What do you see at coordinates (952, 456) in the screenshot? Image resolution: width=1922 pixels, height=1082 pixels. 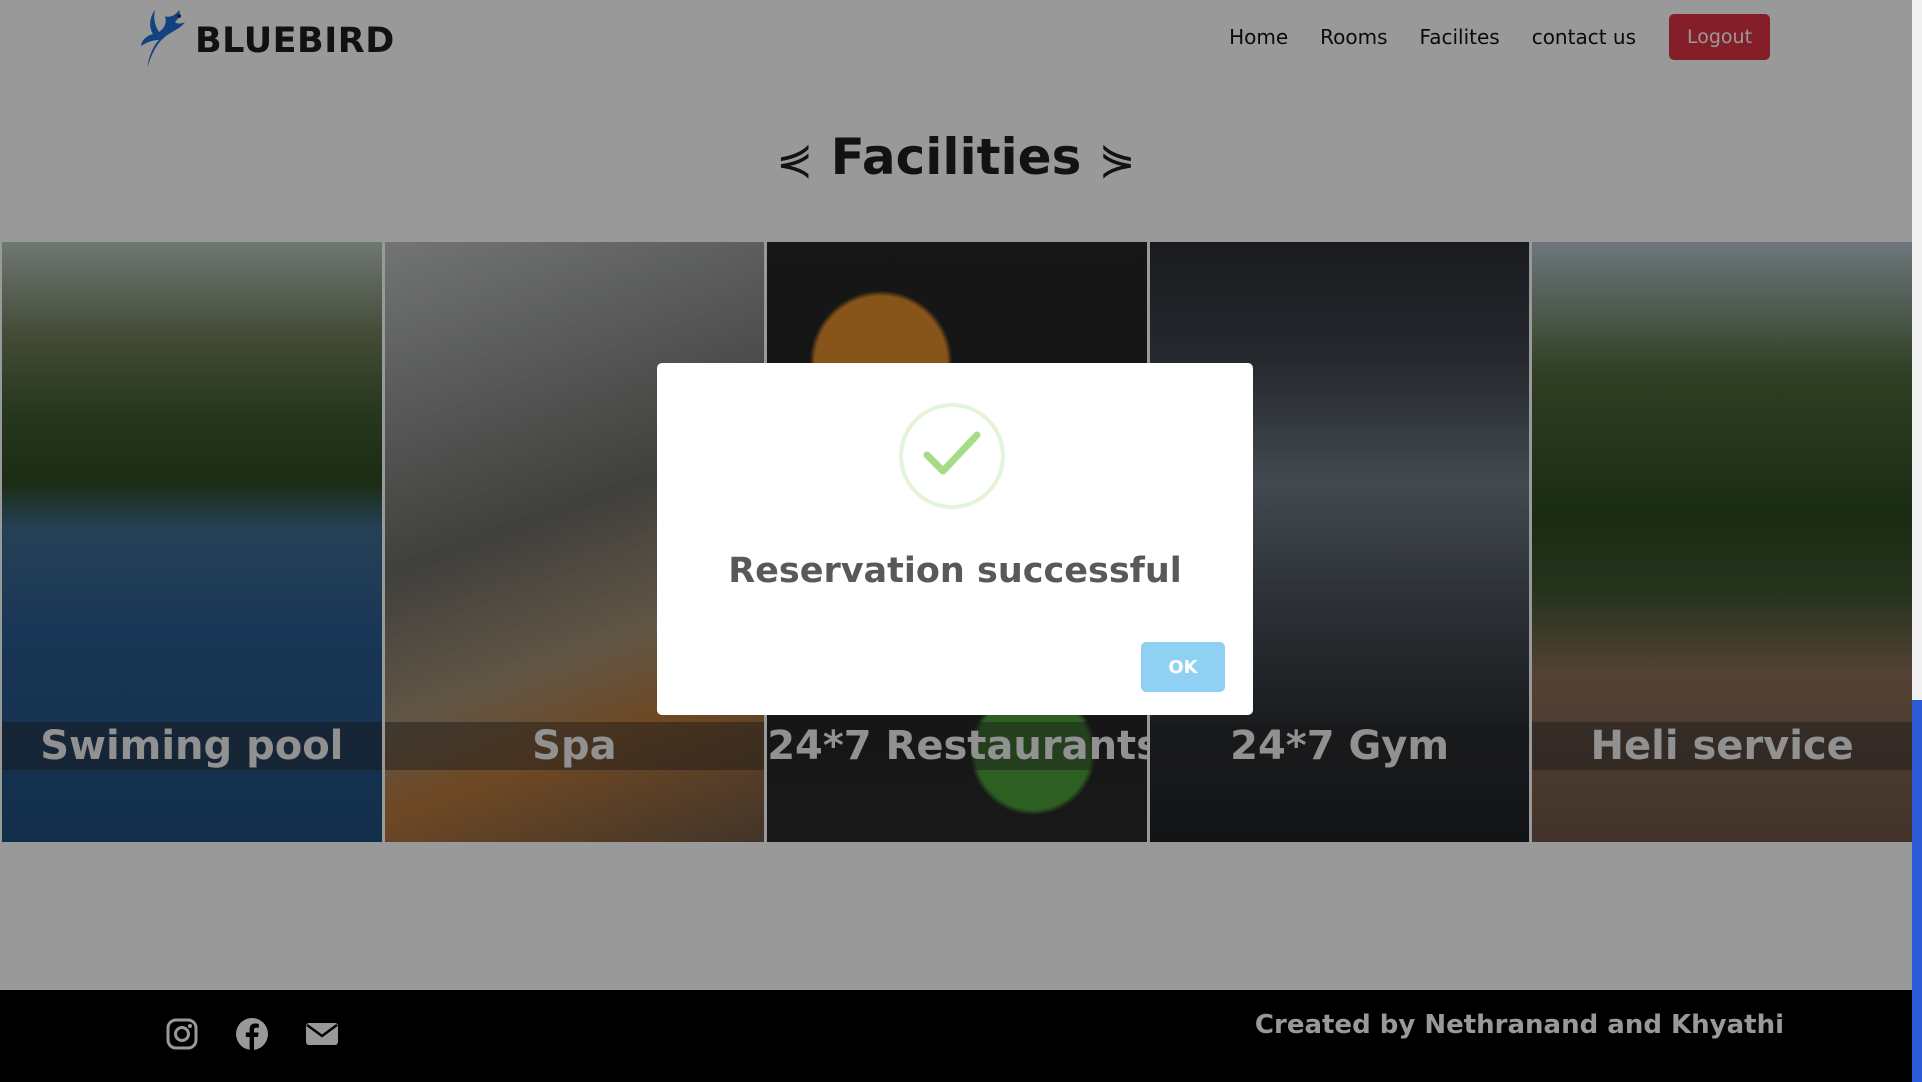 I see `success-check-icon` at bounding box center [952, 456].